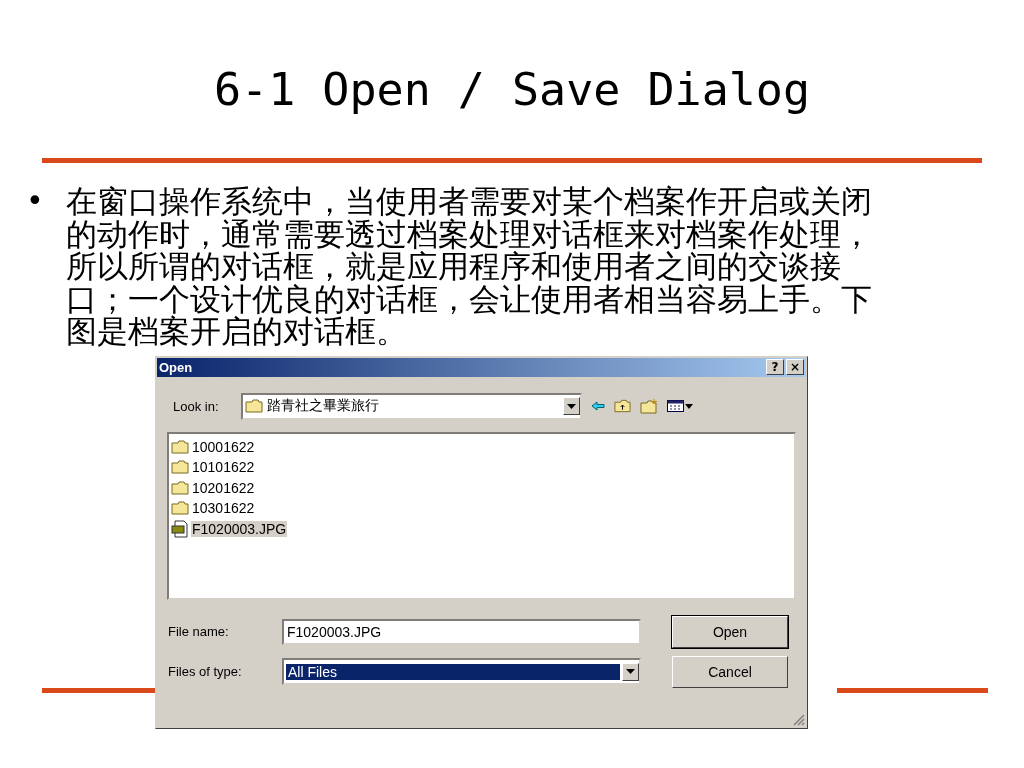  What do you see at coordinates (199, 631) in the screenshot?
I see `file-name-label: File name:` at bounding box center [199, 631].